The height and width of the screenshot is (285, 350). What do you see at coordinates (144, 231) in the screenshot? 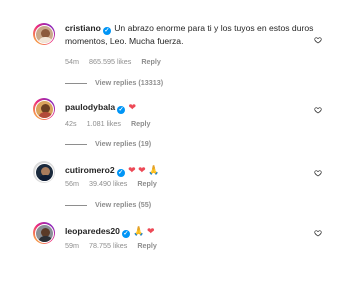
I see `emoji-reaction: 🙏 ❤` at bounding box center [144, 231].